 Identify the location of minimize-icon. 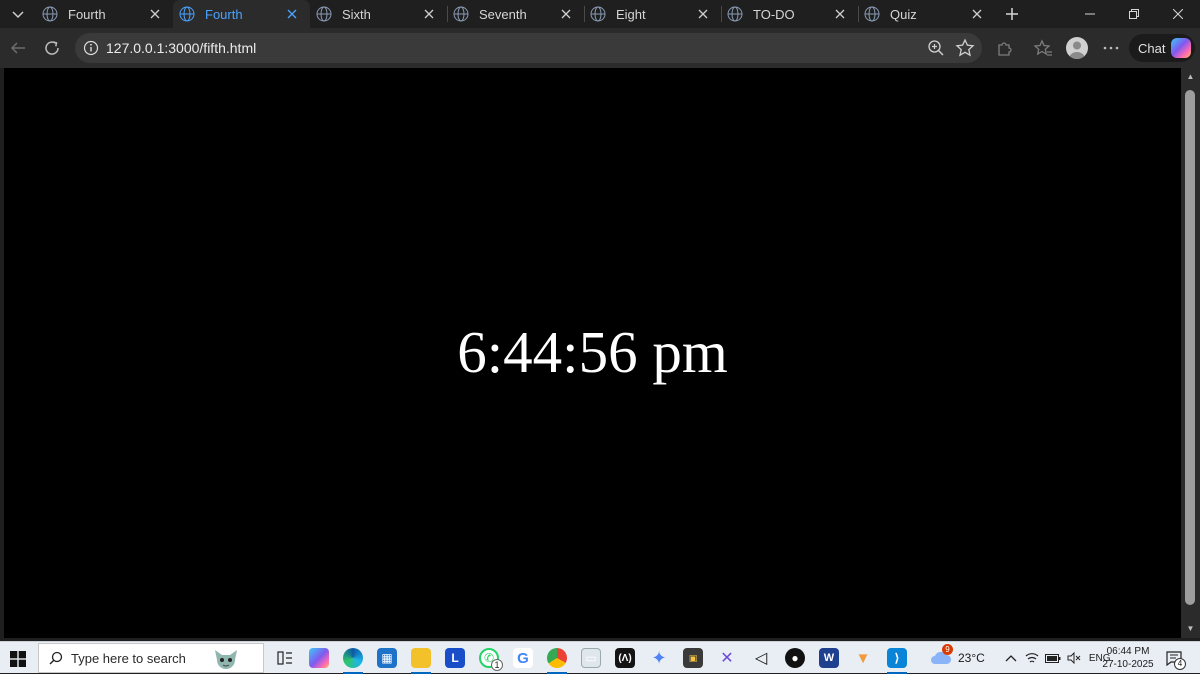
(1090, 14).